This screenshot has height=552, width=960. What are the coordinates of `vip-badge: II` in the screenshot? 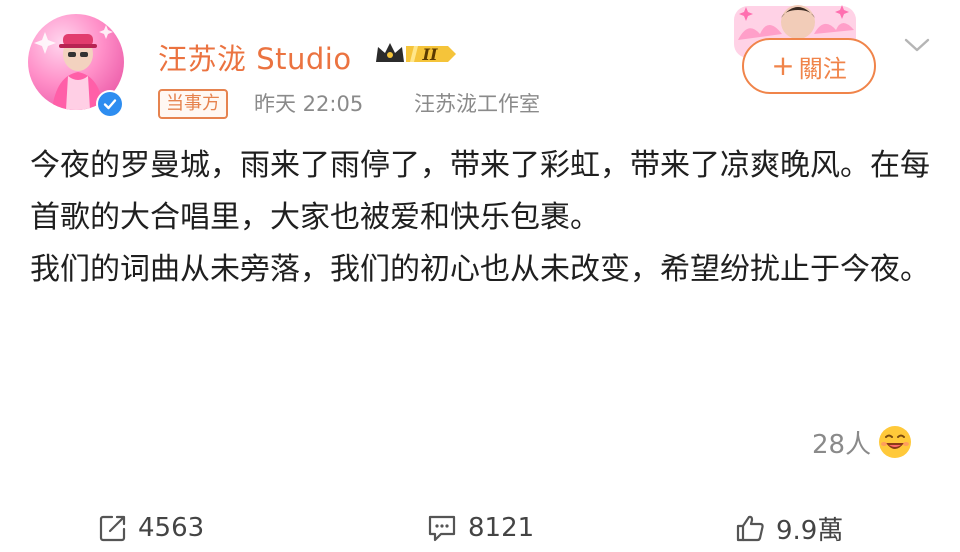 It's located at (416, 54).